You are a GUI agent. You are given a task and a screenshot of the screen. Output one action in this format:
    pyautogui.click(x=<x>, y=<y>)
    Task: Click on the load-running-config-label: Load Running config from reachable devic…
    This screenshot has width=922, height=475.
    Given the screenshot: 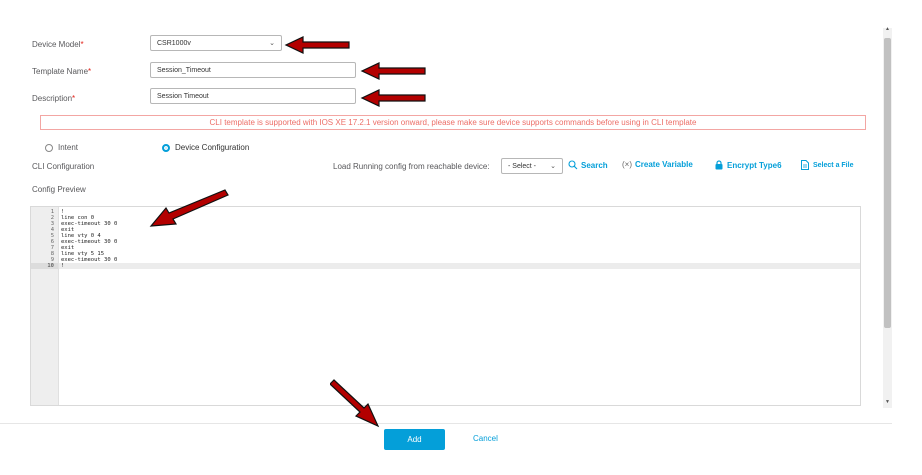 What is the action you would take?
    pyautogui.click(x=411, y=166)
    